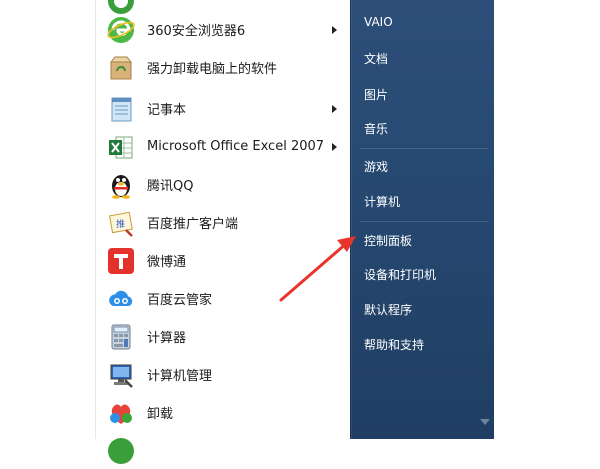  I want to click on annotation-arrow, so click(317, 269).